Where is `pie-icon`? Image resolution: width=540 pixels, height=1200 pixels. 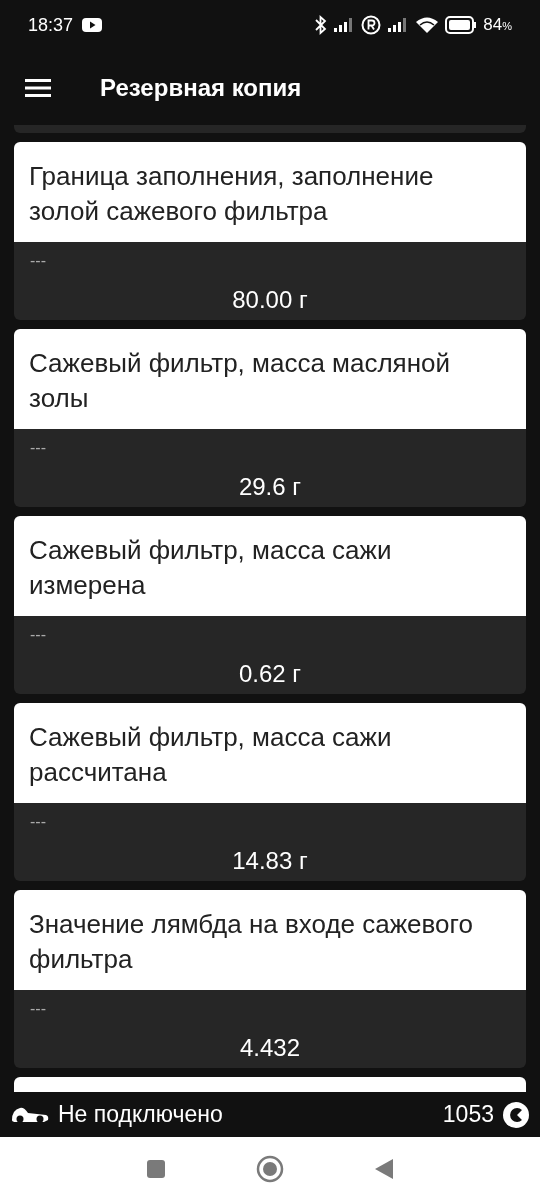
pie-icon is located at coordinates (516, 1114).